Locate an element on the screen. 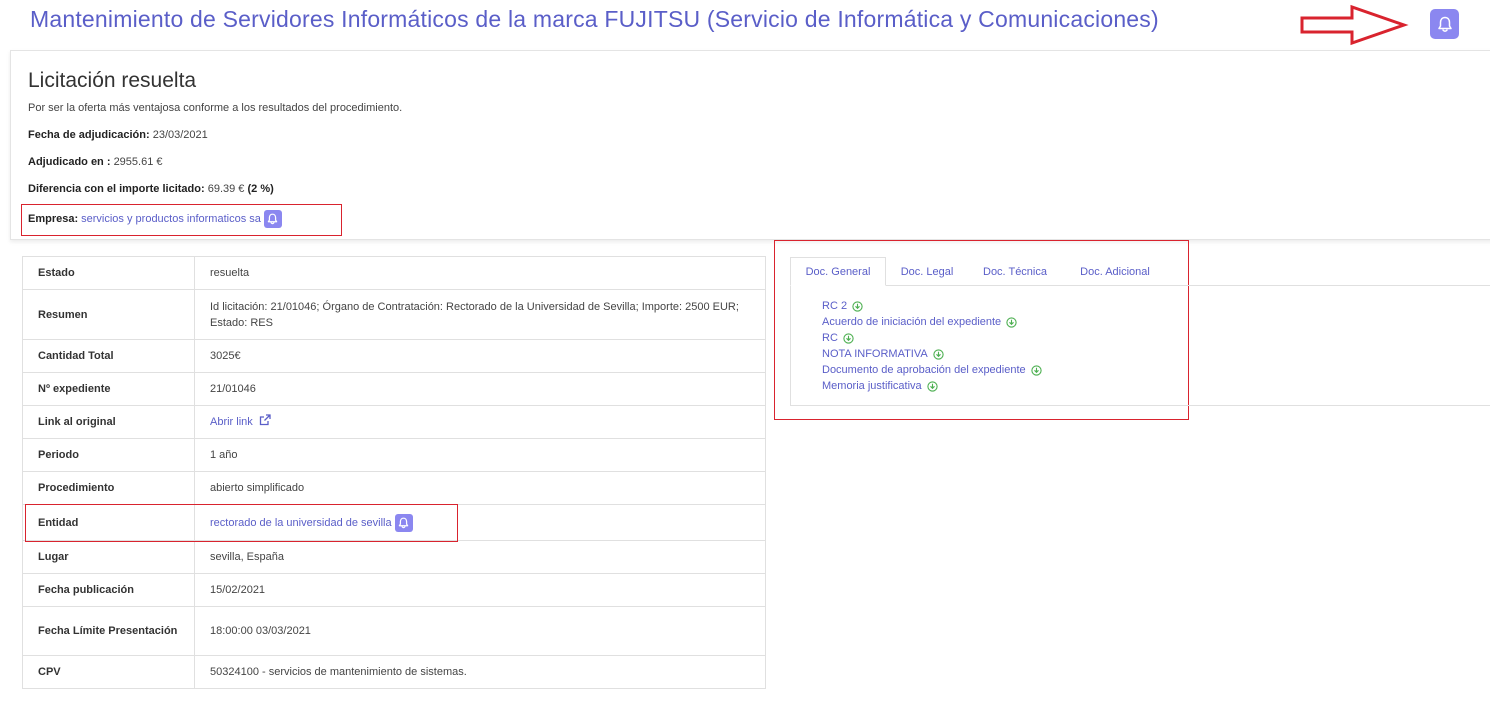 The image size is (1490, 712). row-value: 15/02/2021 is located at coordinates (480, 590).